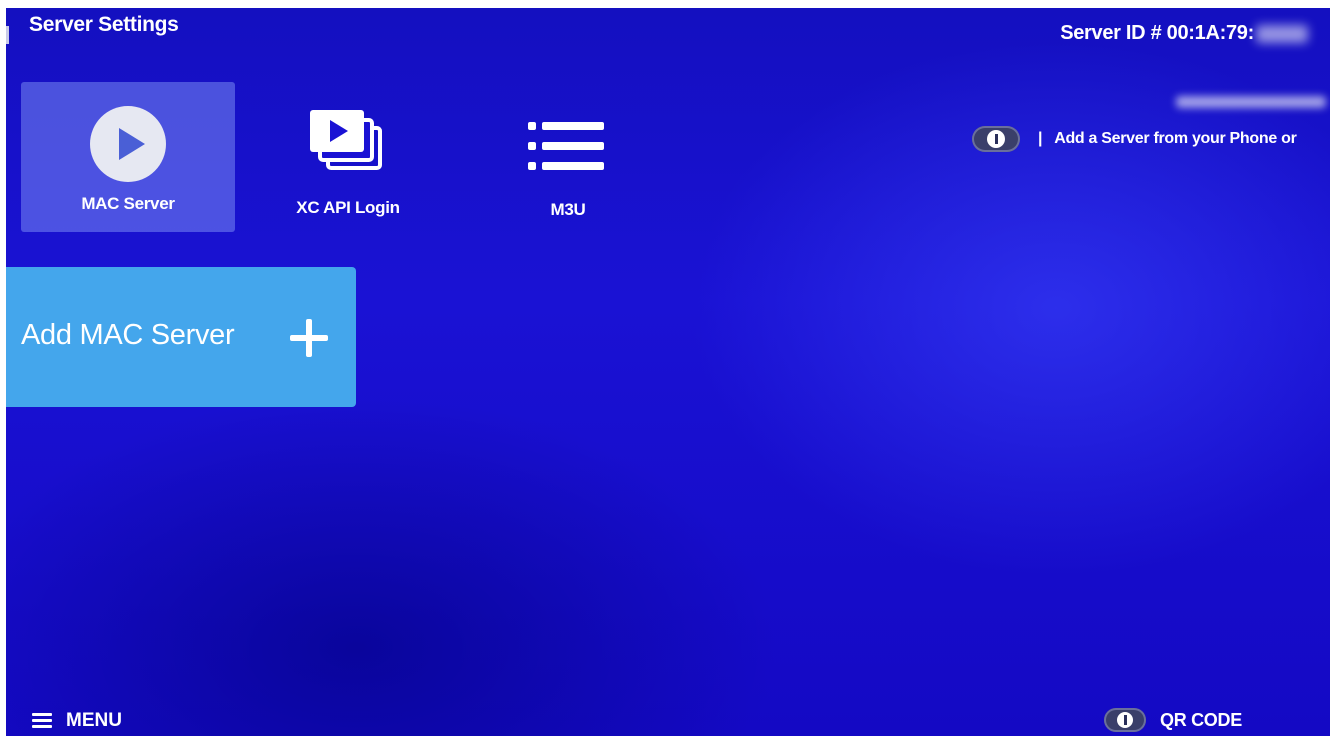  What do you see at coordinates (1175, 138) in the screenshot?
I see `add-server-hint-text: Add a Server from your Phone or` at bounding box center [1175, 138].